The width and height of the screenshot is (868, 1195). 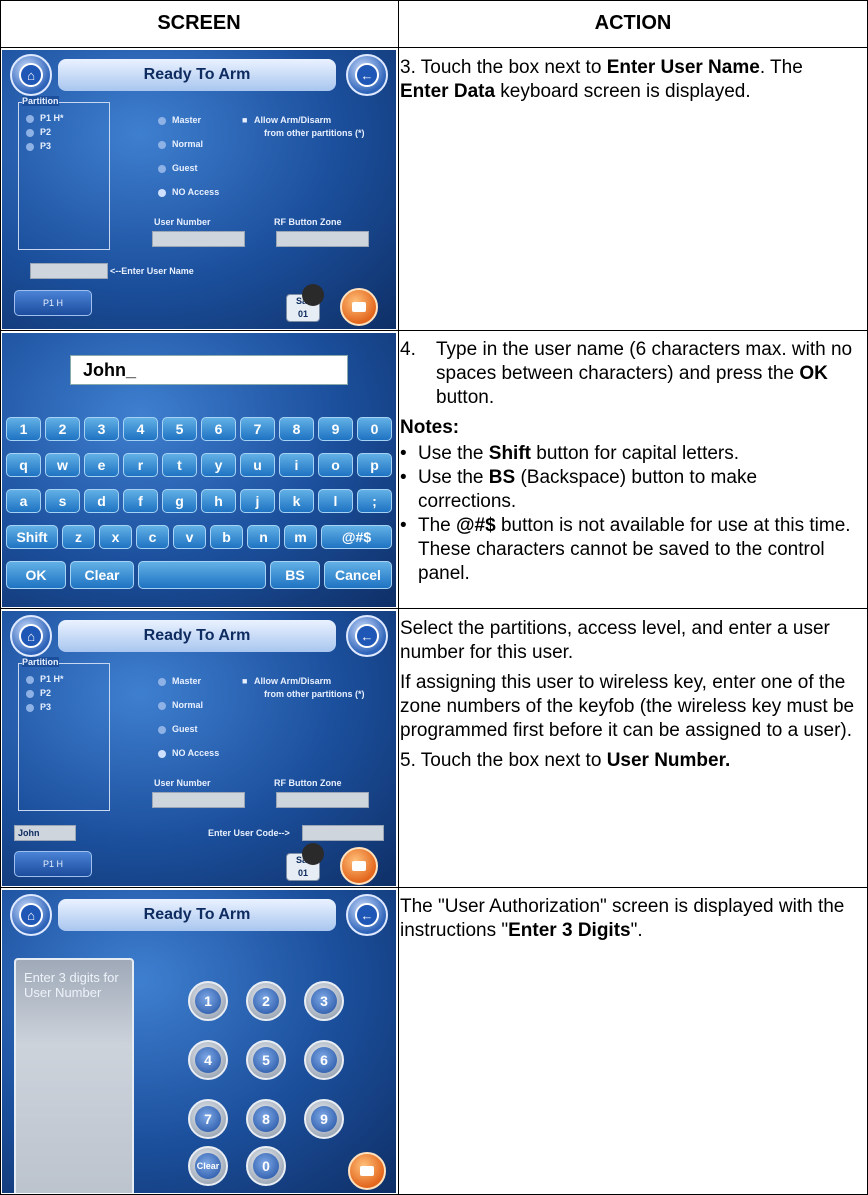 I want to click on key-v: v, so click(x=189, y=537).